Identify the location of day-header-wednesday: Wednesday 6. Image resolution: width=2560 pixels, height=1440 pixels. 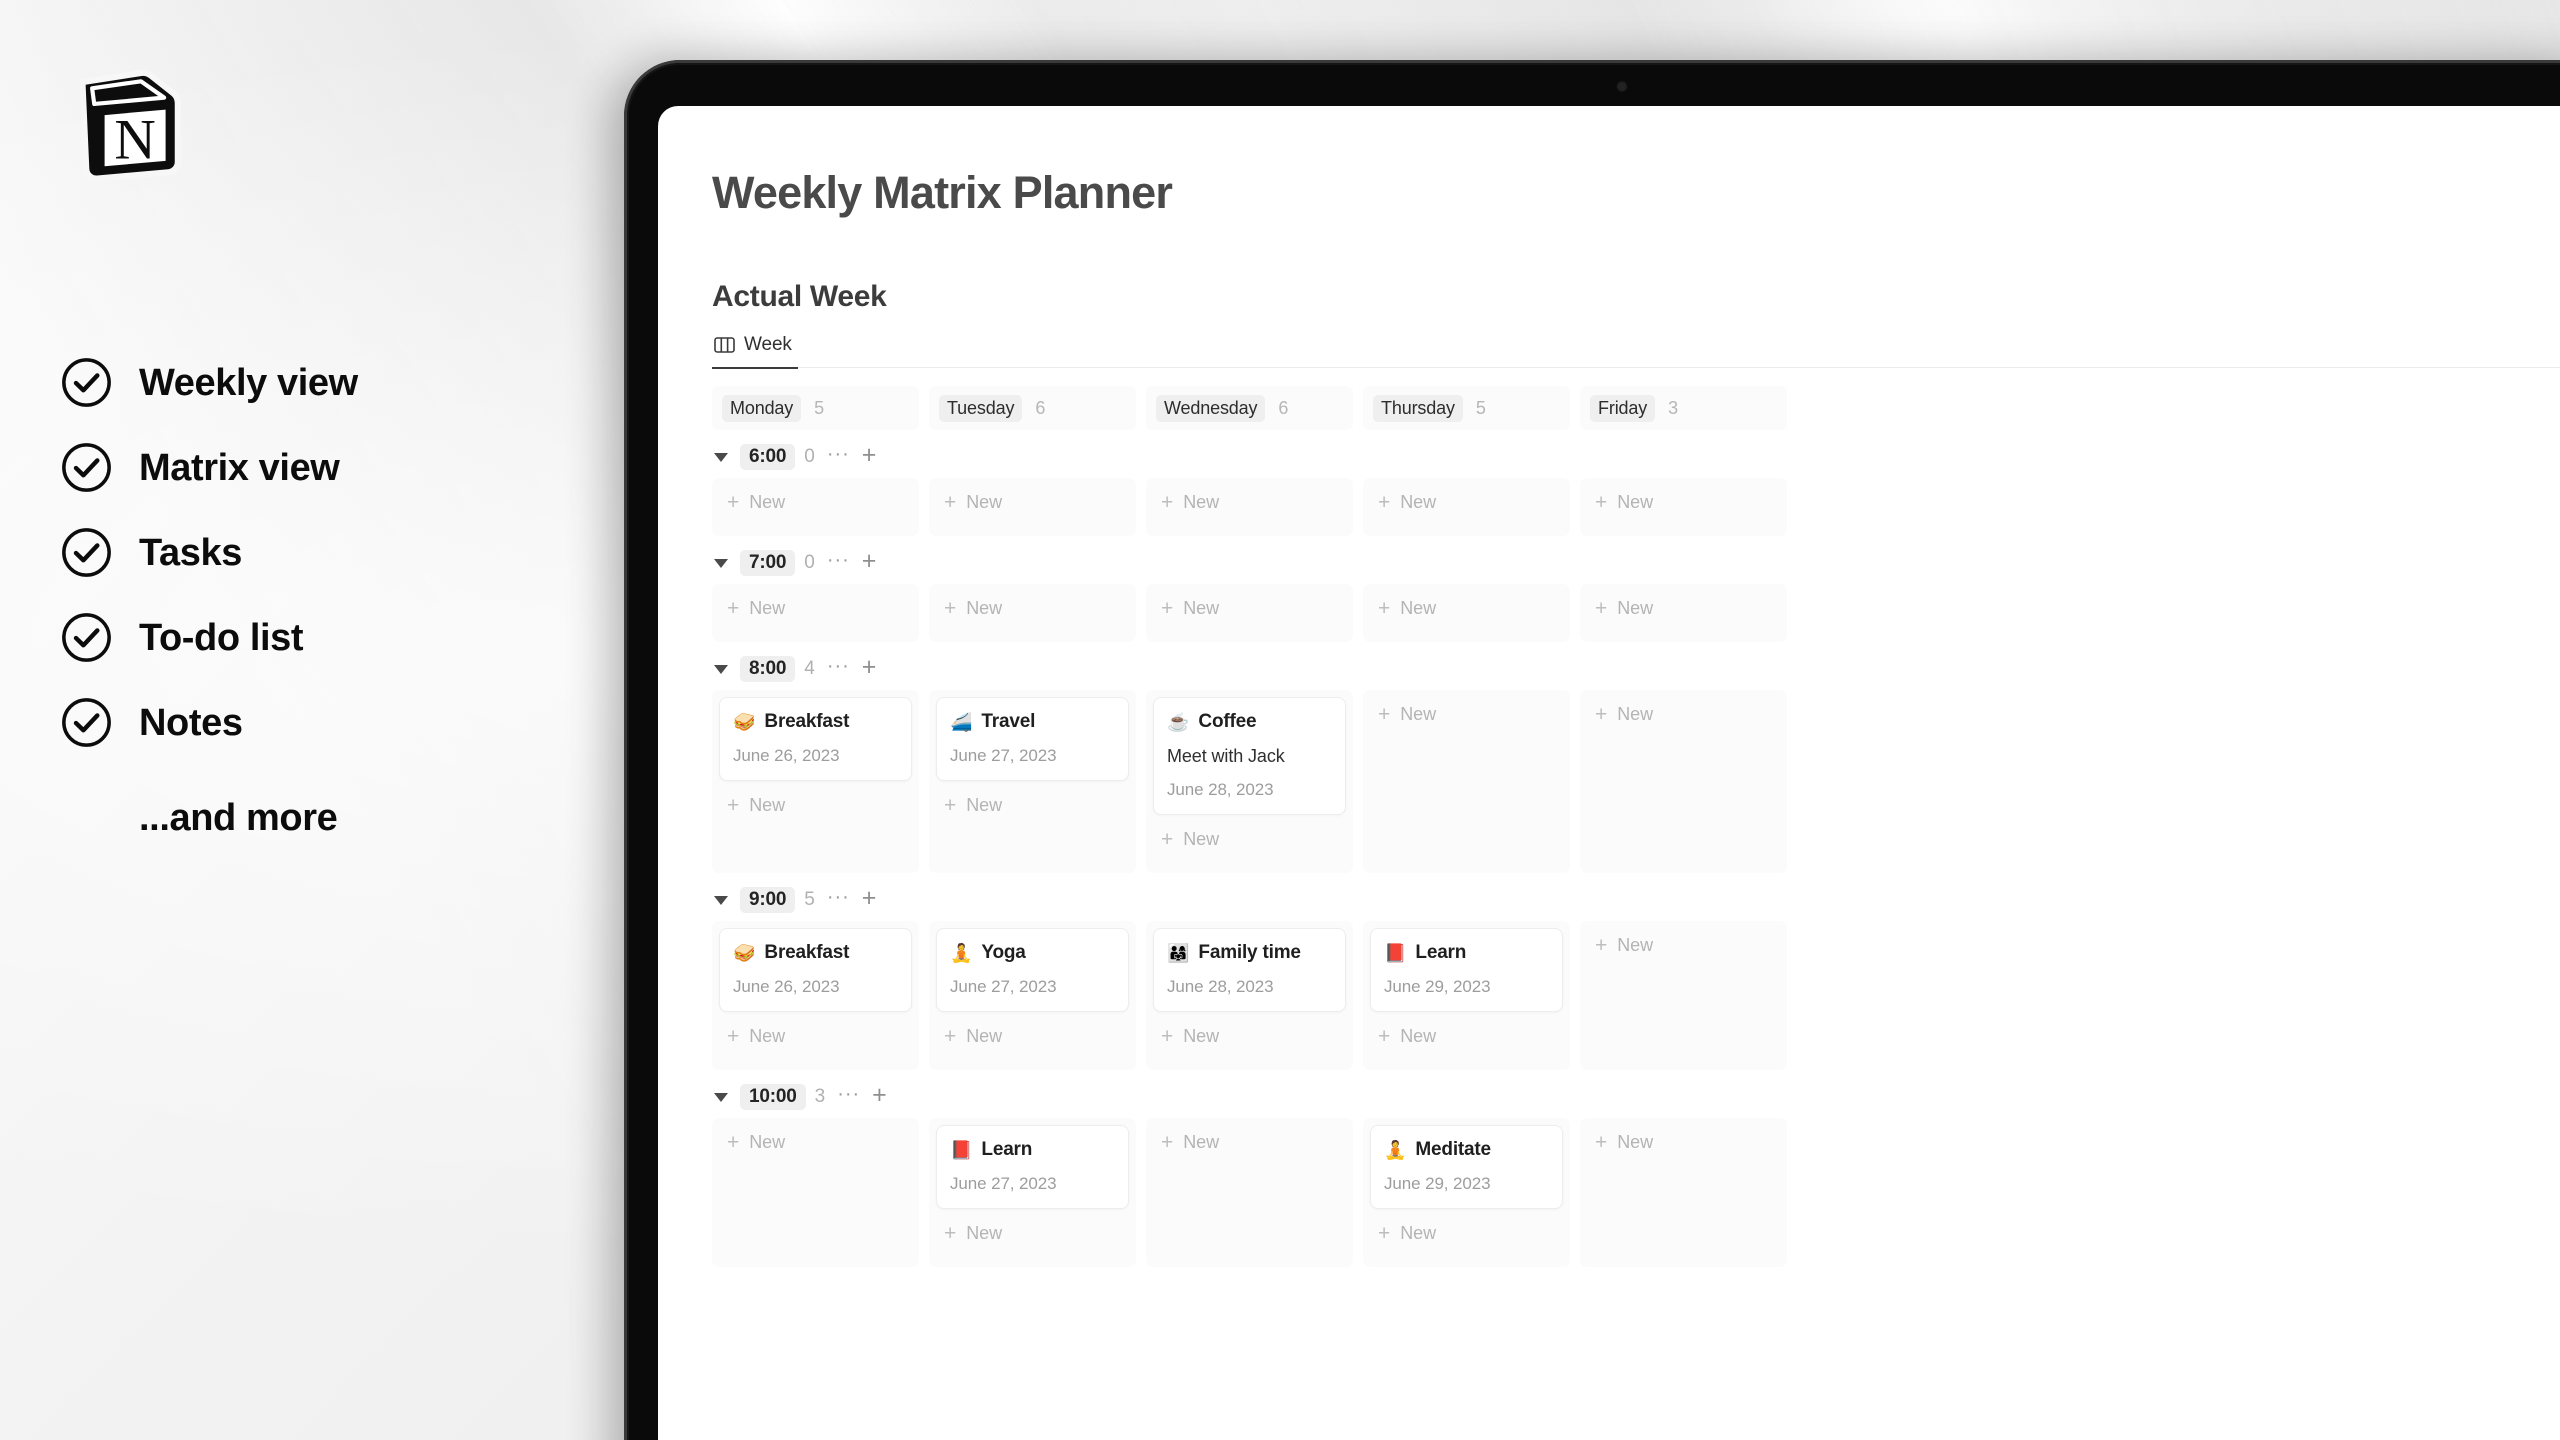
(1249, 408).